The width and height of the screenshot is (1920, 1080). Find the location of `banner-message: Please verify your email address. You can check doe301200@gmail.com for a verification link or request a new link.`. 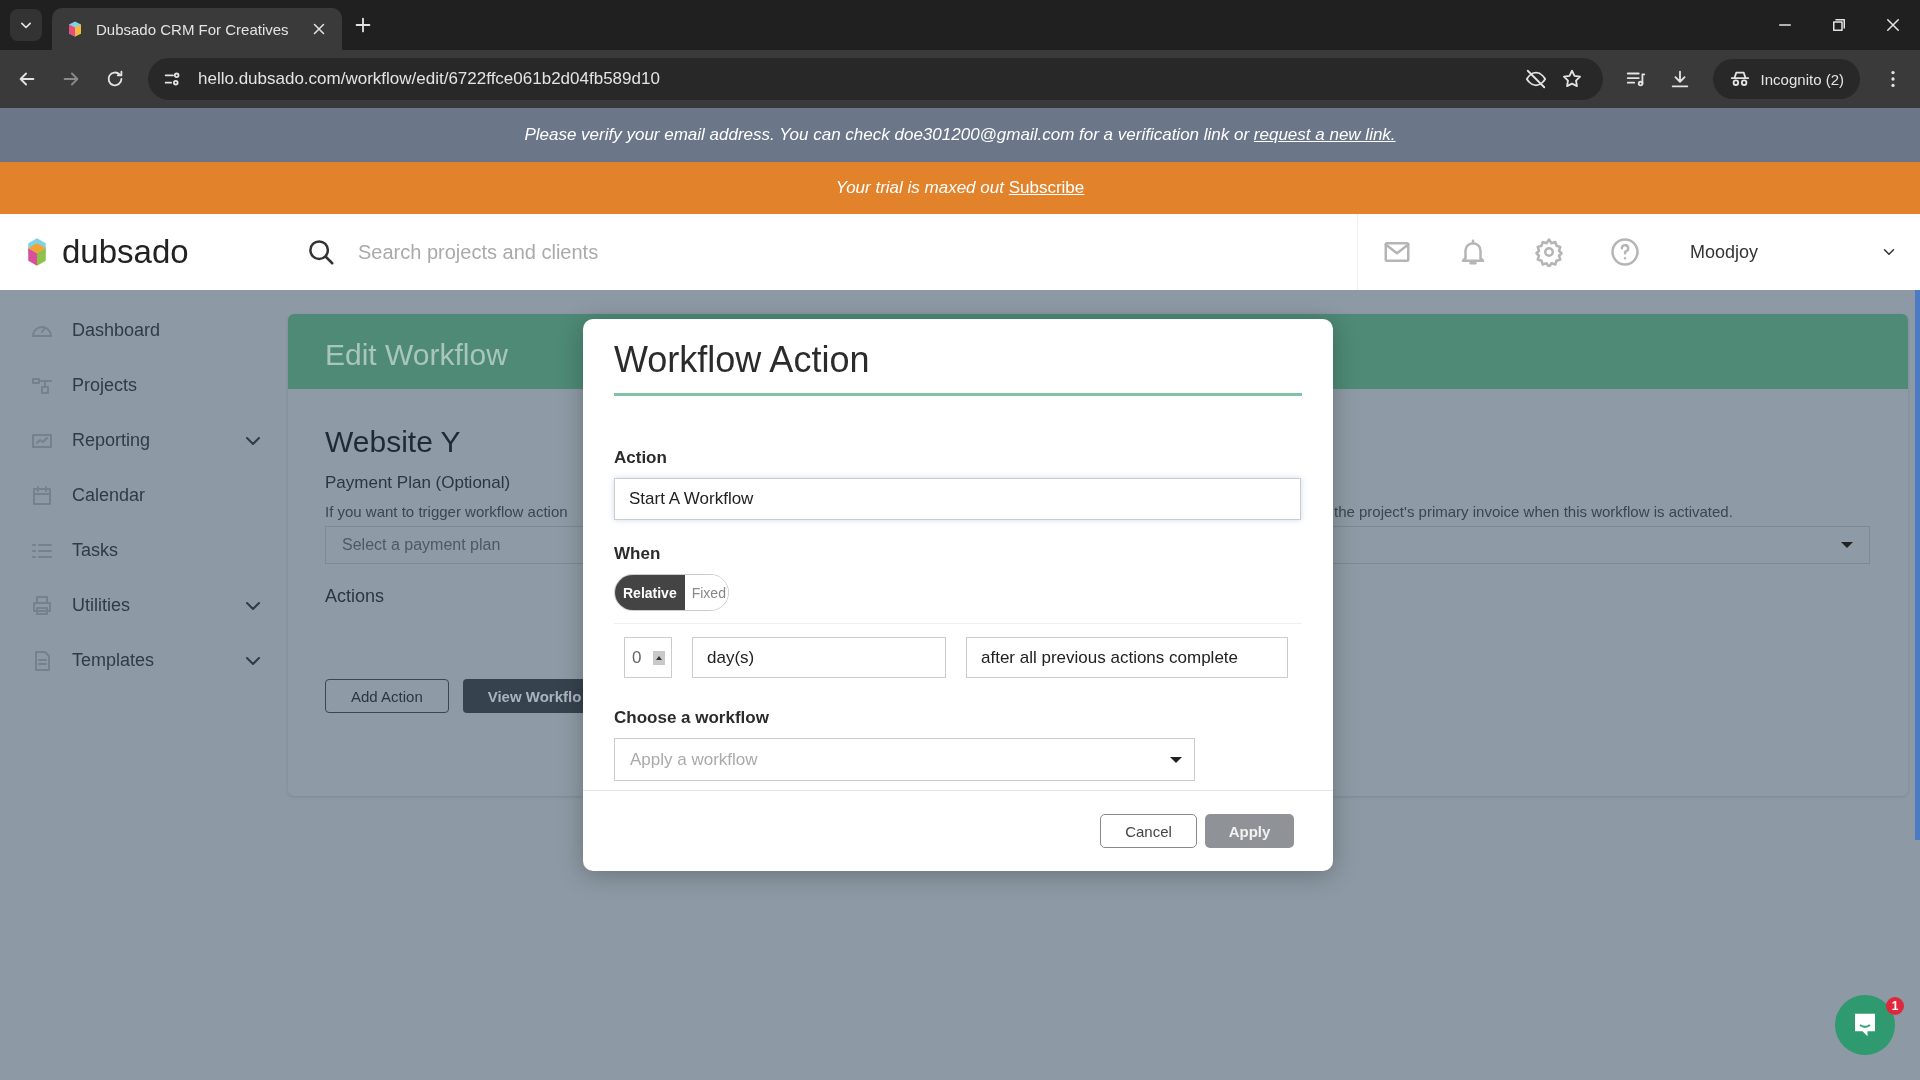

banner-message: Please verify your email address. You can check doe301200@gmail.com for a verification link or request a new link. is located at coordinates (960, 135).